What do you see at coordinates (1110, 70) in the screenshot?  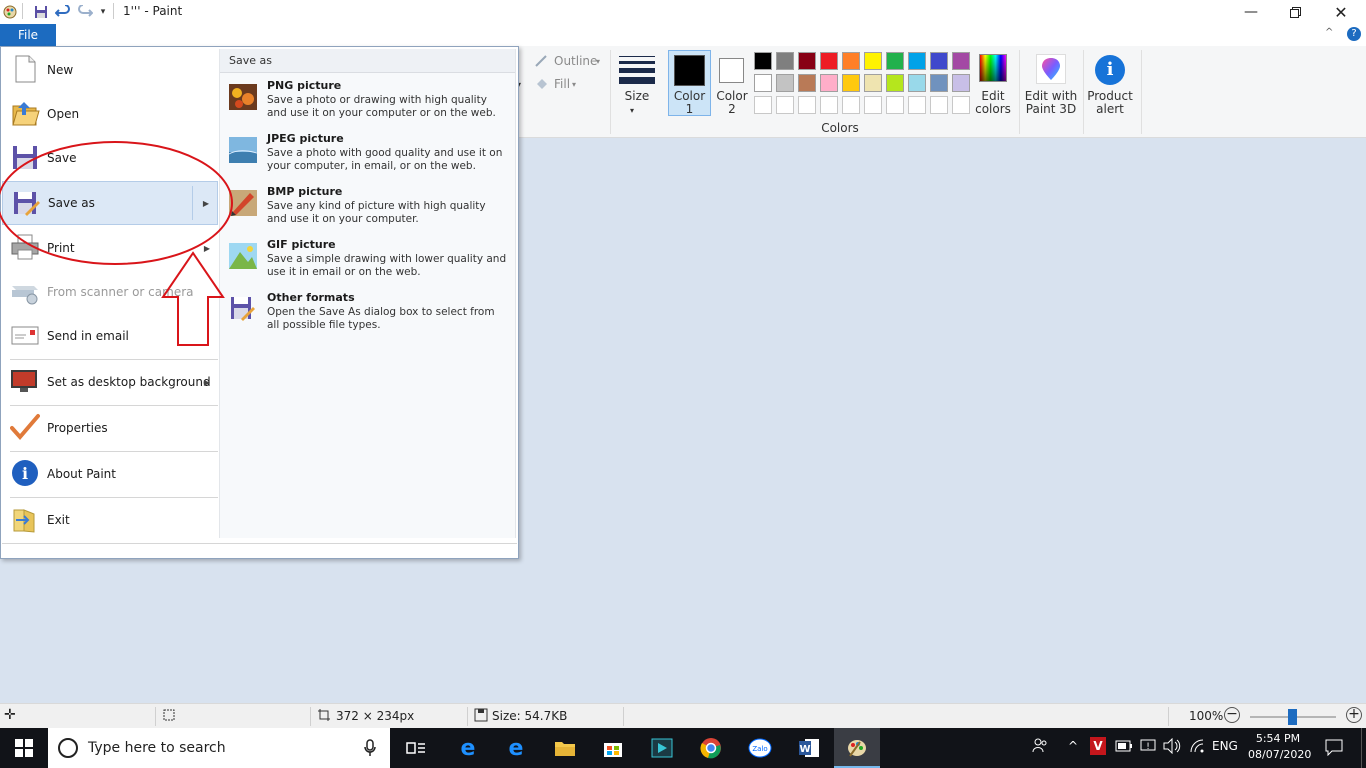 I see `product-alert-icon: i` at bounding box center [1110, 70].